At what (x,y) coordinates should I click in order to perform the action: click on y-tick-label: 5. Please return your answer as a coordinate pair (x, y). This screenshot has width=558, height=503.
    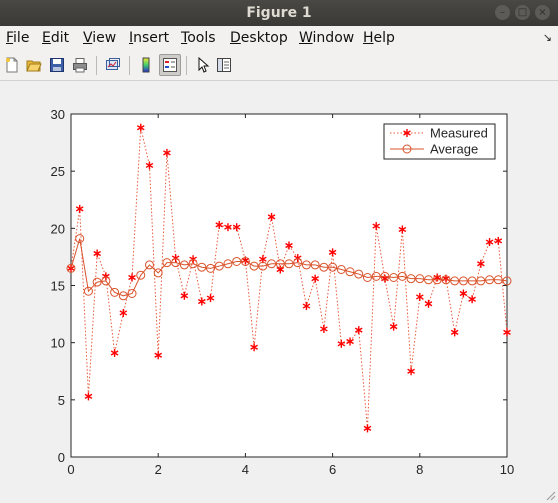
    Looking at the image, I should click on (61, 400).